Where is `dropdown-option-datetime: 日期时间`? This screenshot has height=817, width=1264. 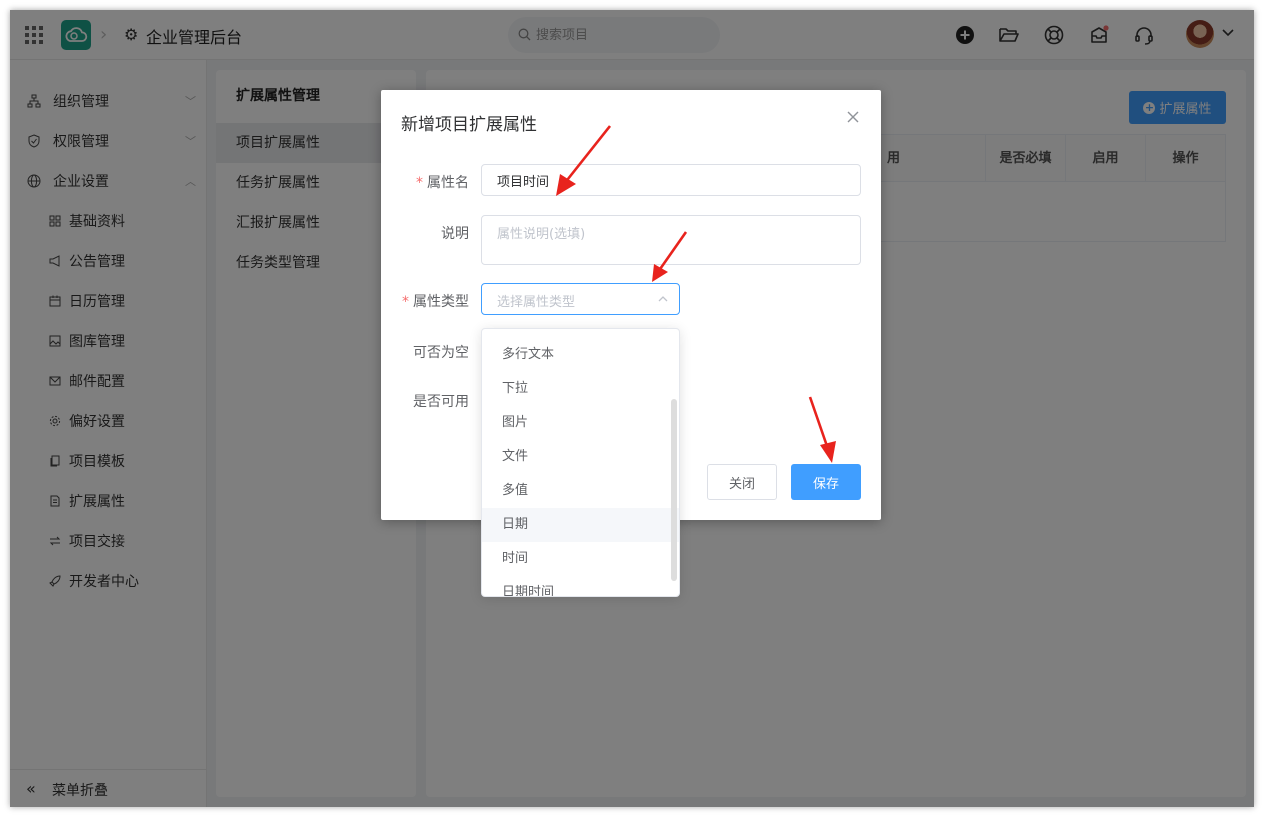 dropdown-option-datetime: 日期时间 is located at coordinates (580, 586).